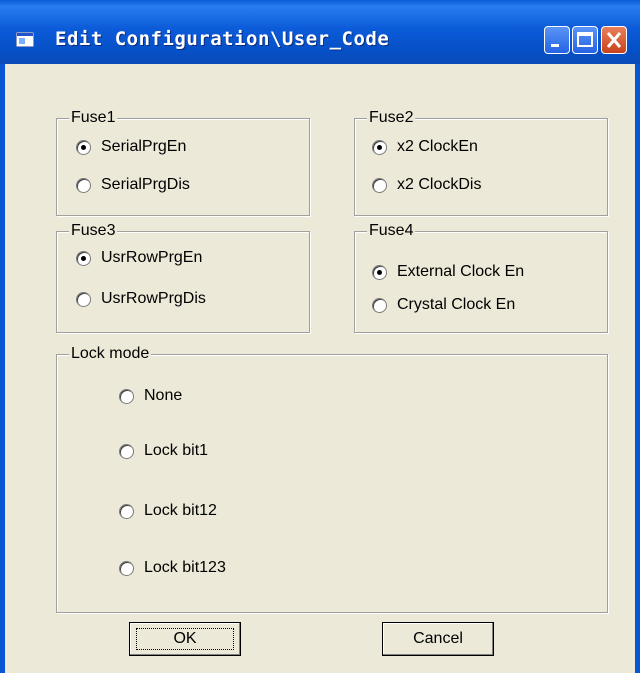  I want to click on maximize-button, so click(585, 40).